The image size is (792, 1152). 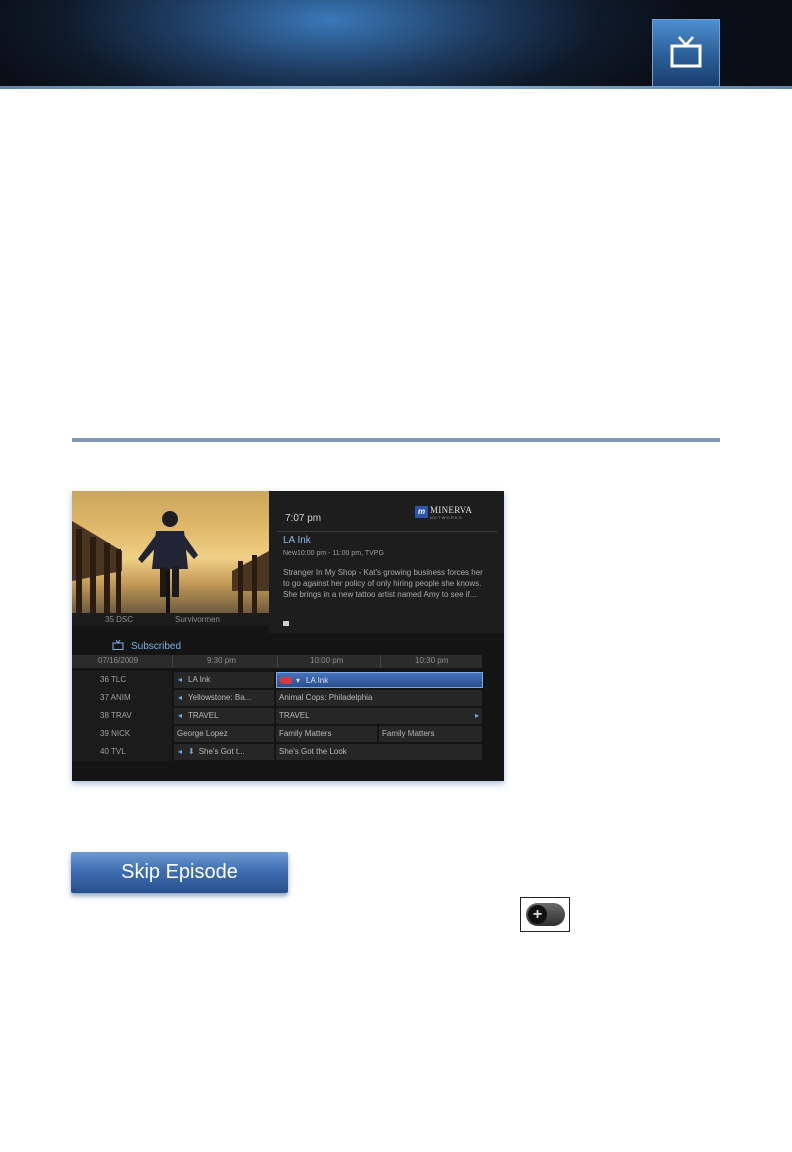 I want to click on channel-label: 38 TRAV, so click(x=122, y=716).